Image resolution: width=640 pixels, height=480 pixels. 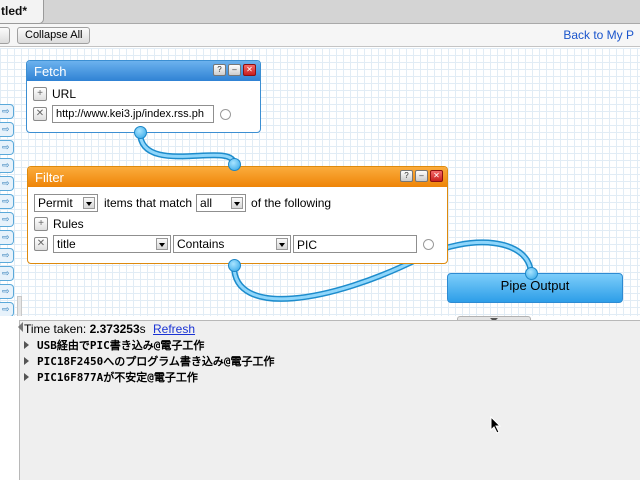 What do you see at coordinates (10, 400) in the screenshot?
I see `output-left-strip` at bounding box center [10, 400].